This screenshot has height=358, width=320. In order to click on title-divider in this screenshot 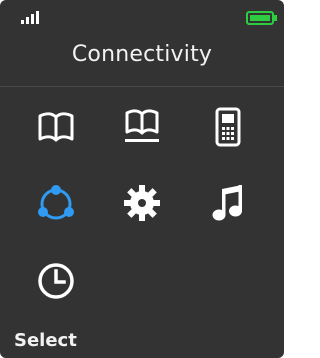, I will do `click(142, 86)`.